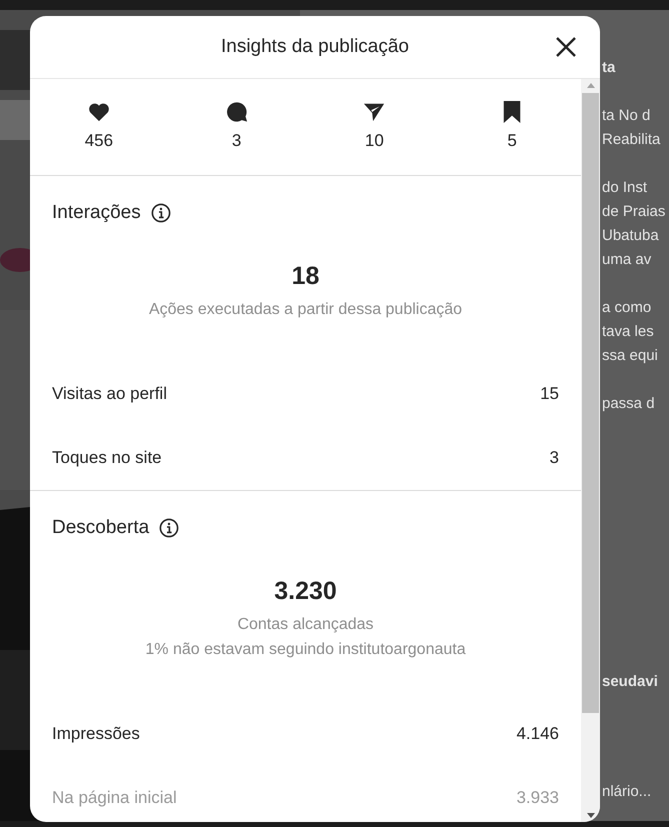 This screenshot has height=827, width=669. I want to click on metric-label: Na página inicial, so click(114, 798).